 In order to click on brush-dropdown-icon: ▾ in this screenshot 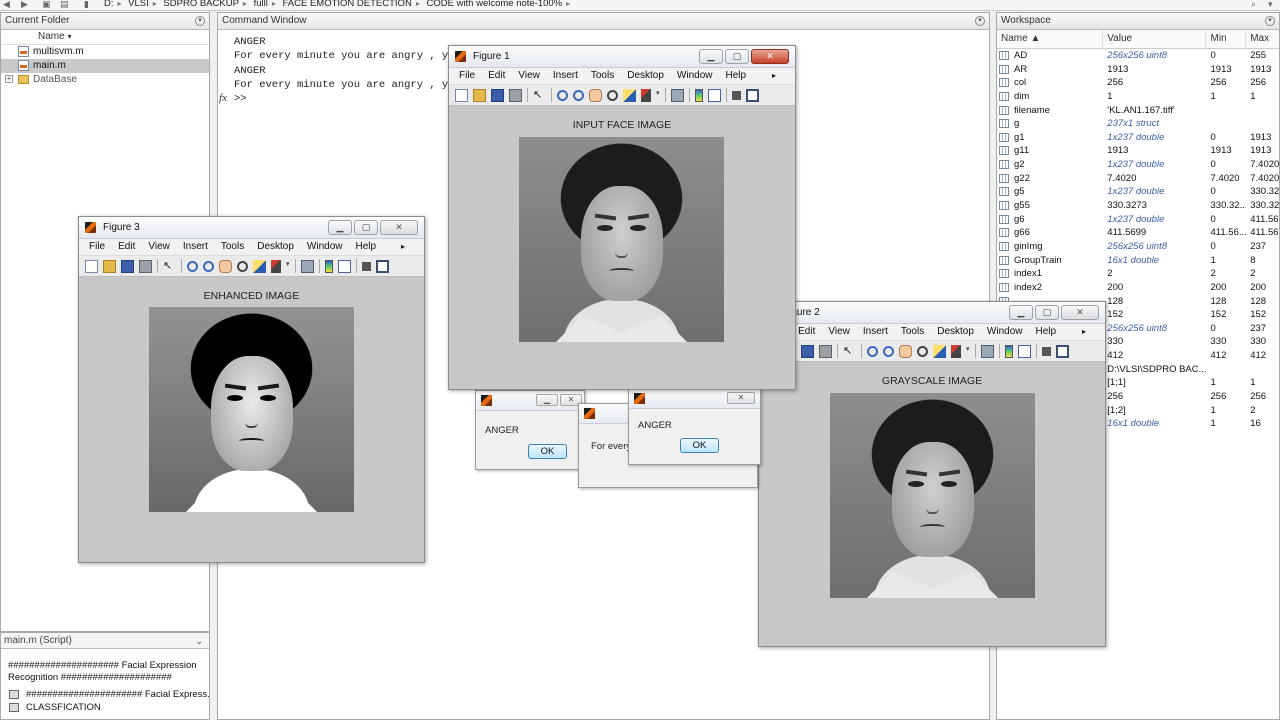, I will do `click(968, 351)`.